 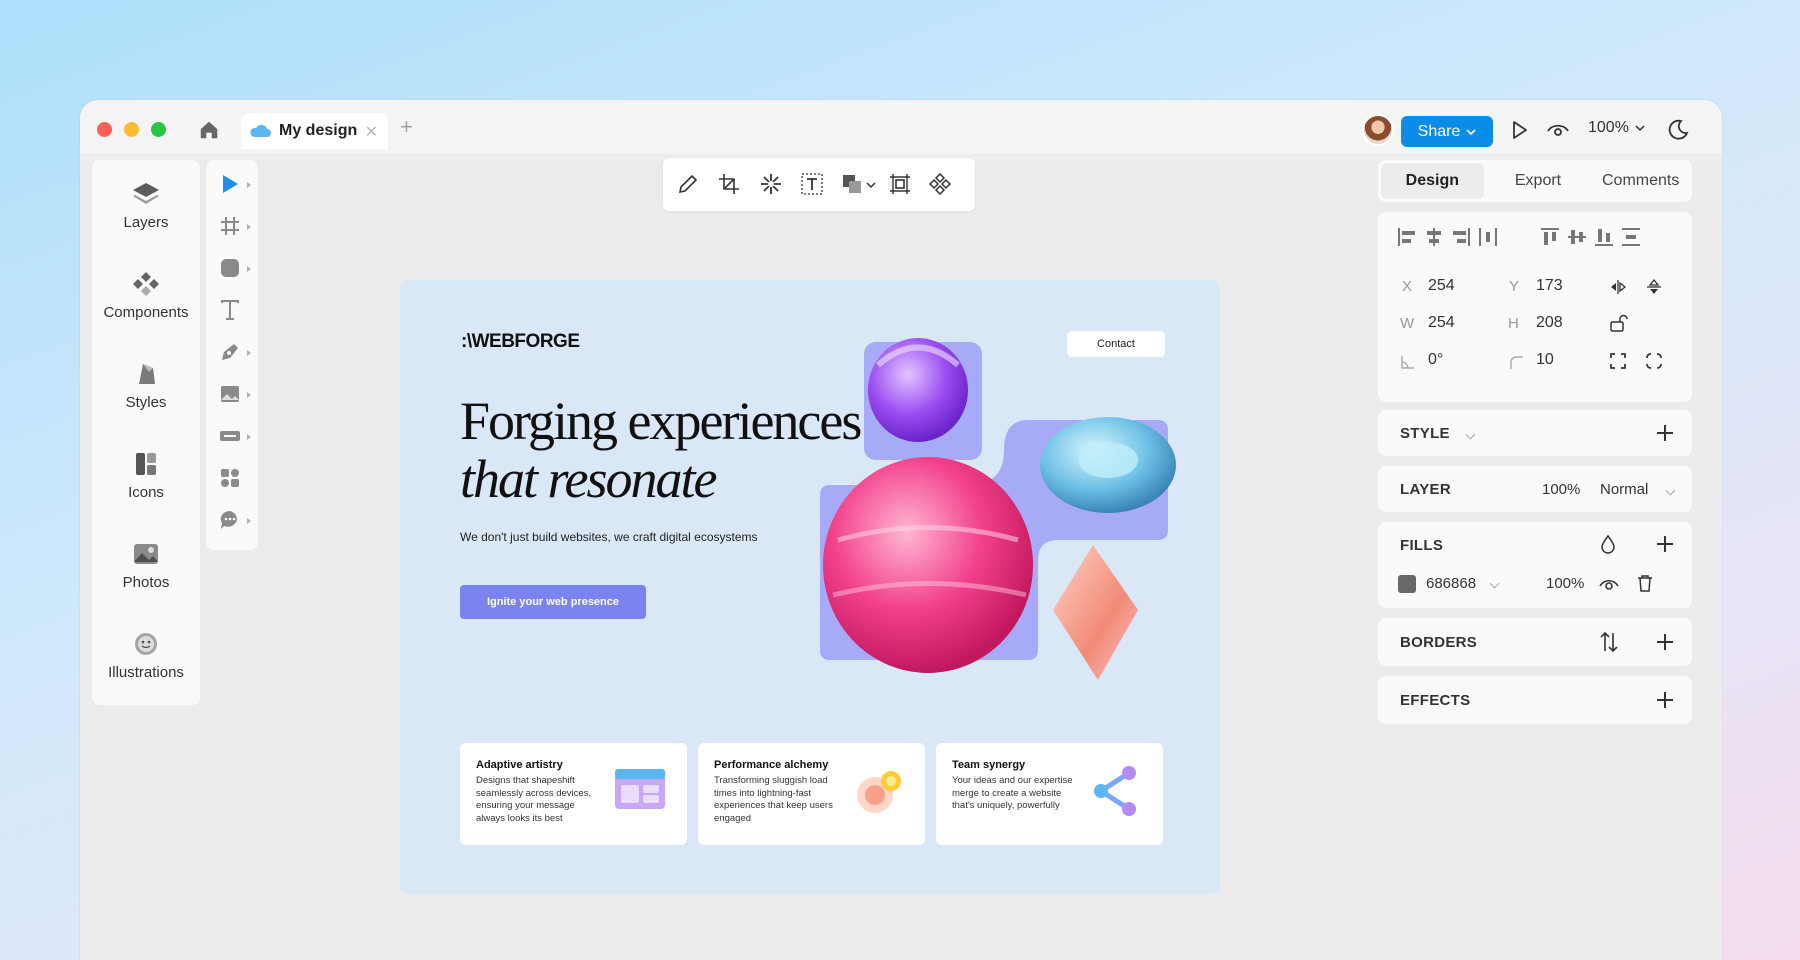 I want to click on nav-layers: Layers, so click(x=146, y=206).